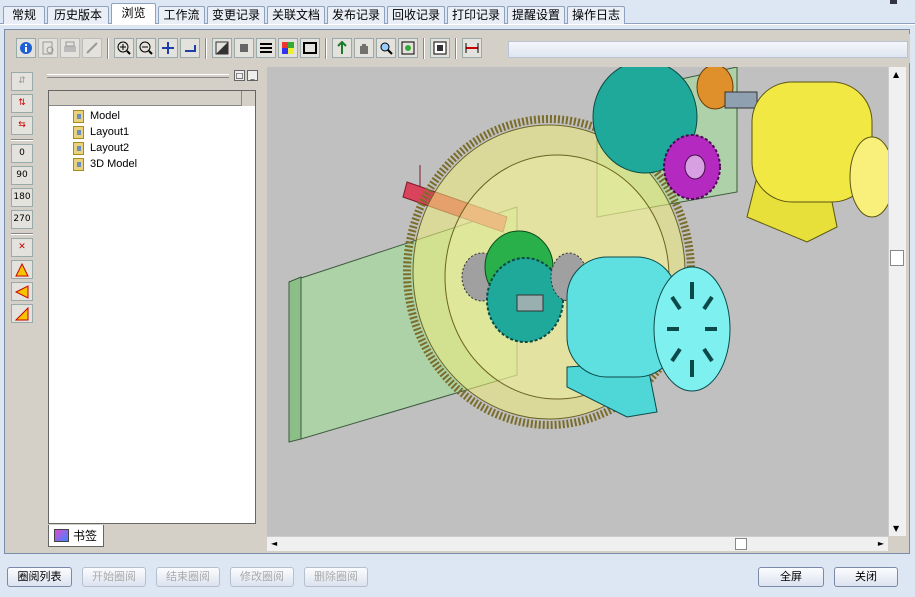  Describe the element at coordinates (364, 48) in the screenshot. I see `hand-pan-icon` at that location.